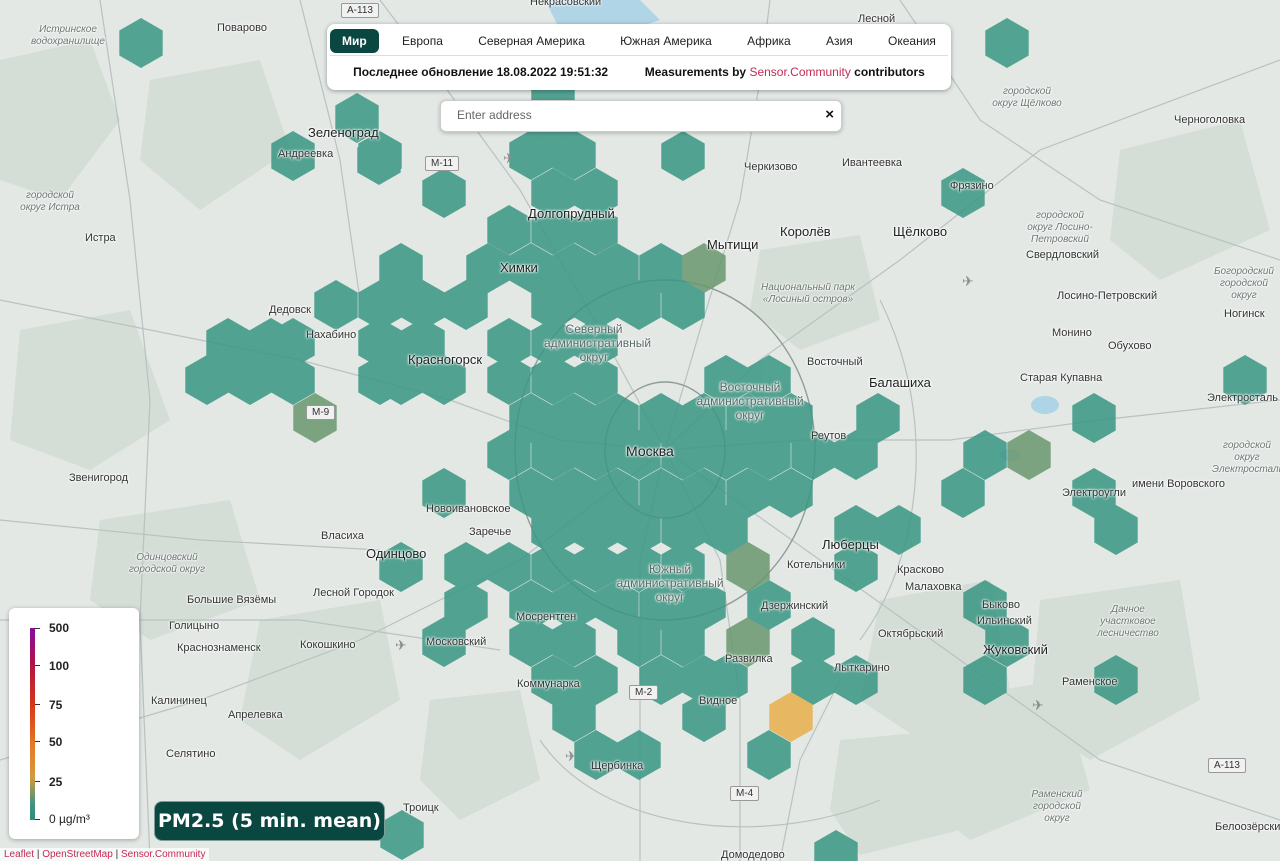 The height and width of the screenshot is (861, 1280). Describe the element at coordinates (795, 606) in the screenshot. I see `place-label: Дзержинский` at that location.